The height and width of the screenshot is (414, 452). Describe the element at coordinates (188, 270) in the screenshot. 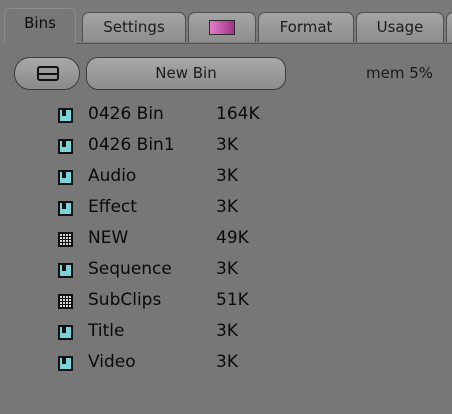

I see `bin-row-sequence: Sequence 3K` at that location.